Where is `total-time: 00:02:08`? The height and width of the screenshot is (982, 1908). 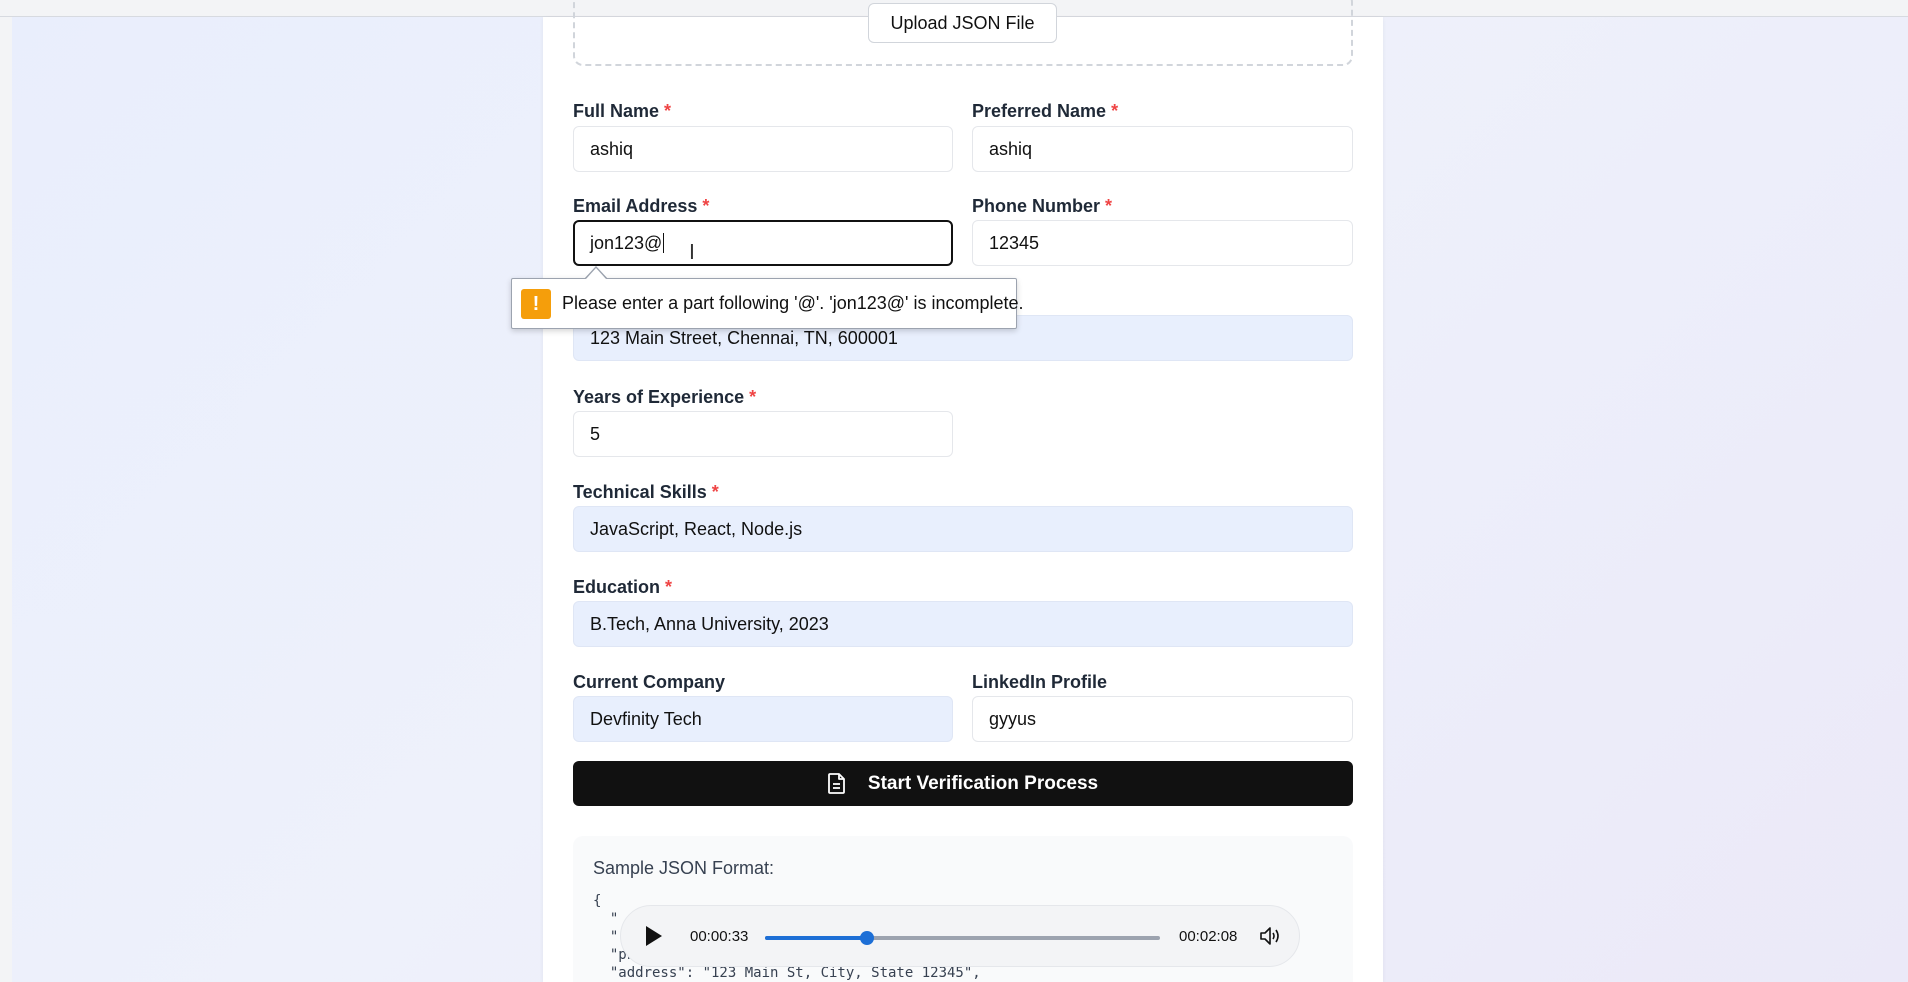
total-time: 00:02:08 is located at coordinates (1208, 936).